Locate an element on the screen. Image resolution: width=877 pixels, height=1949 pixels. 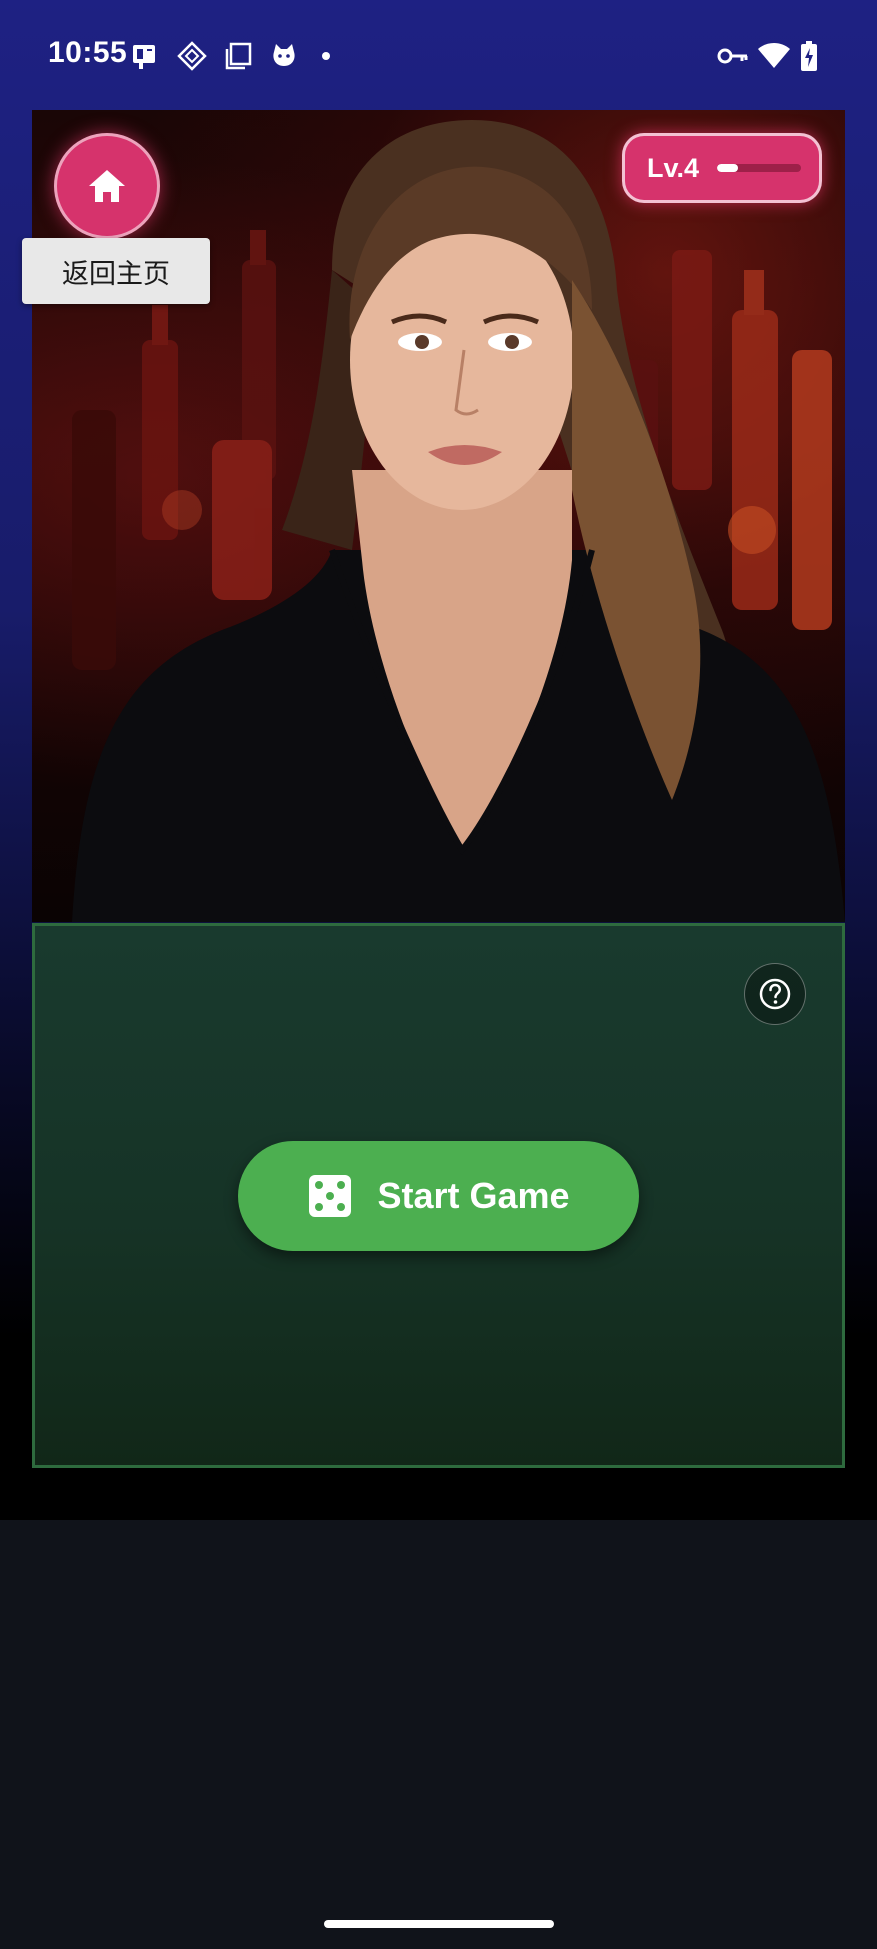
dot-icon is located at coordinates (326, 56).